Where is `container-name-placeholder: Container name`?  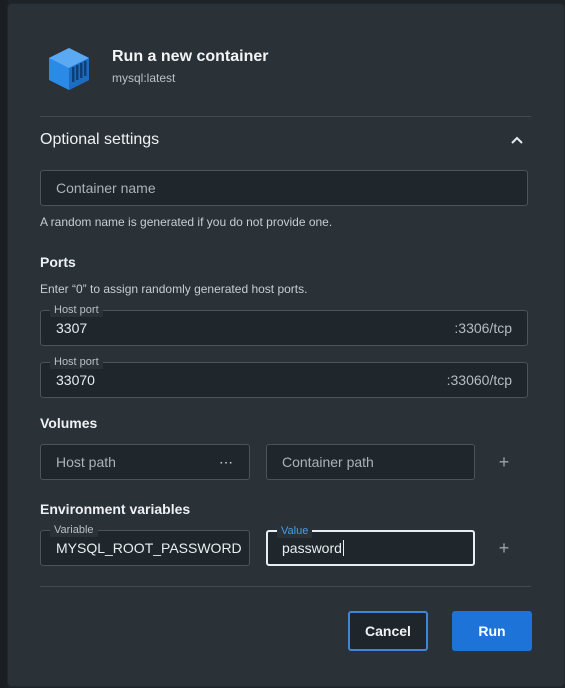
container-name-placeholder: Container name is located at coordinates (106, 188).